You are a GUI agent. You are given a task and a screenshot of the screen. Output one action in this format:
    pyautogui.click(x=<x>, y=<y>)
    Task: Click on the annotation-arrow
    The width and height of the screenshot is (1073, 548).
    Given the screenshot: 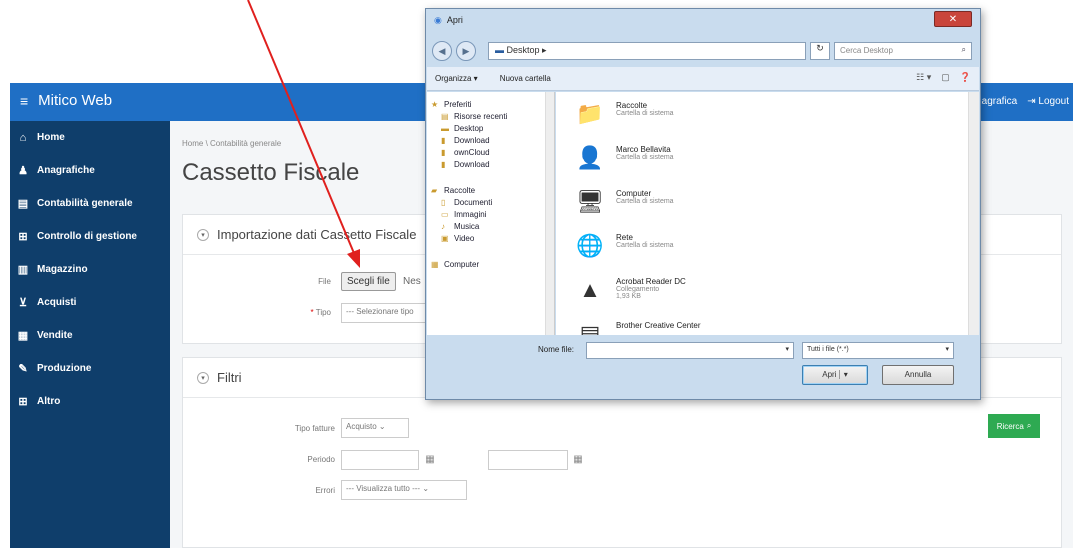 What is the action you would take?
    pyautogui.click(x=303, y=134)
    